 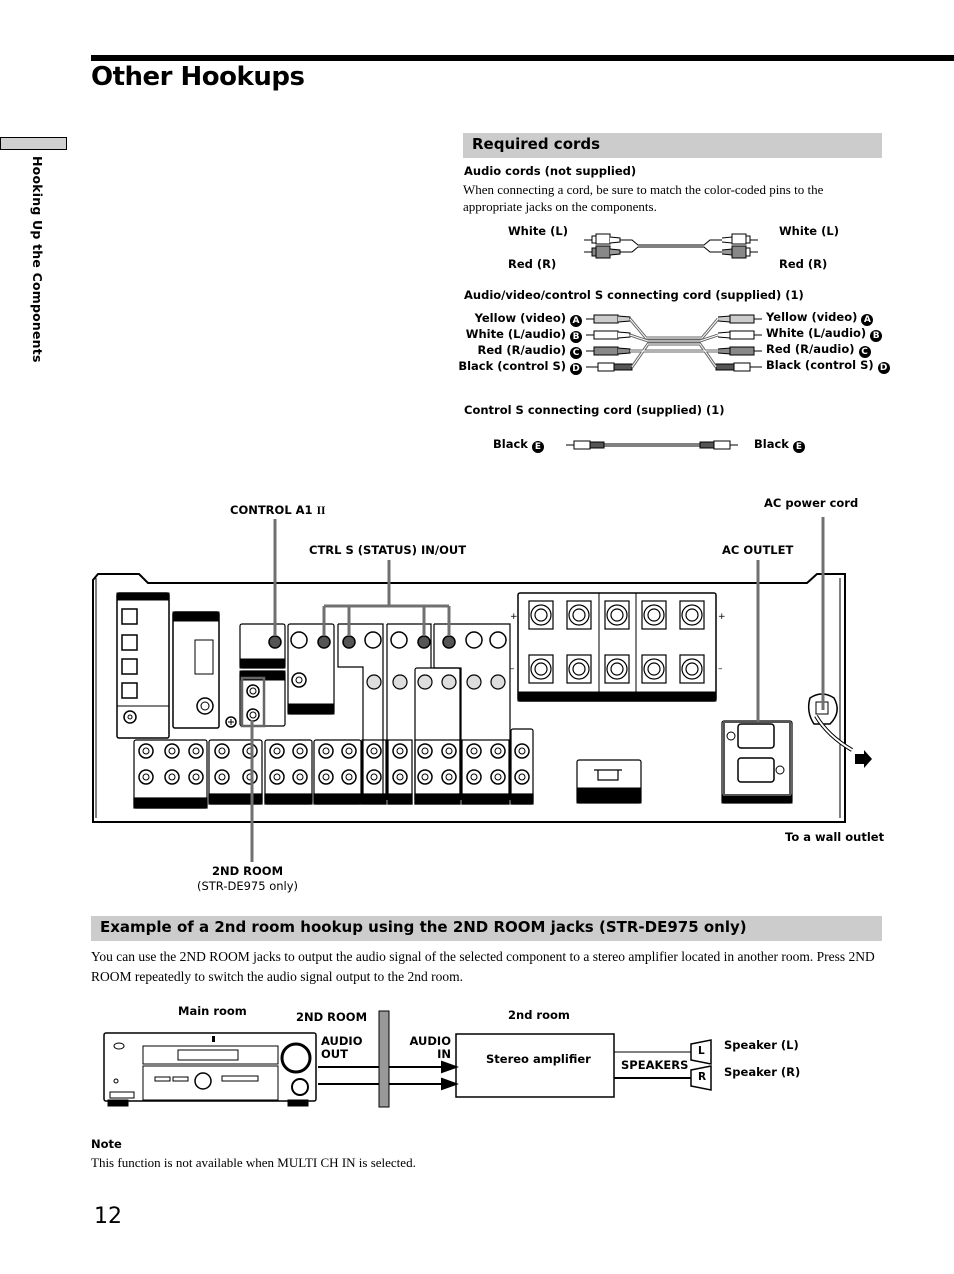 I want to click on audio-right-red-label: Red (R), so click(x=803, y=264).